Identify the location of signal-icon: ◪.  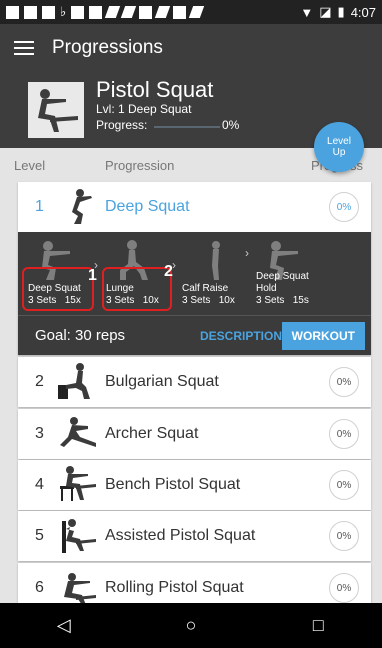
(325, 11).